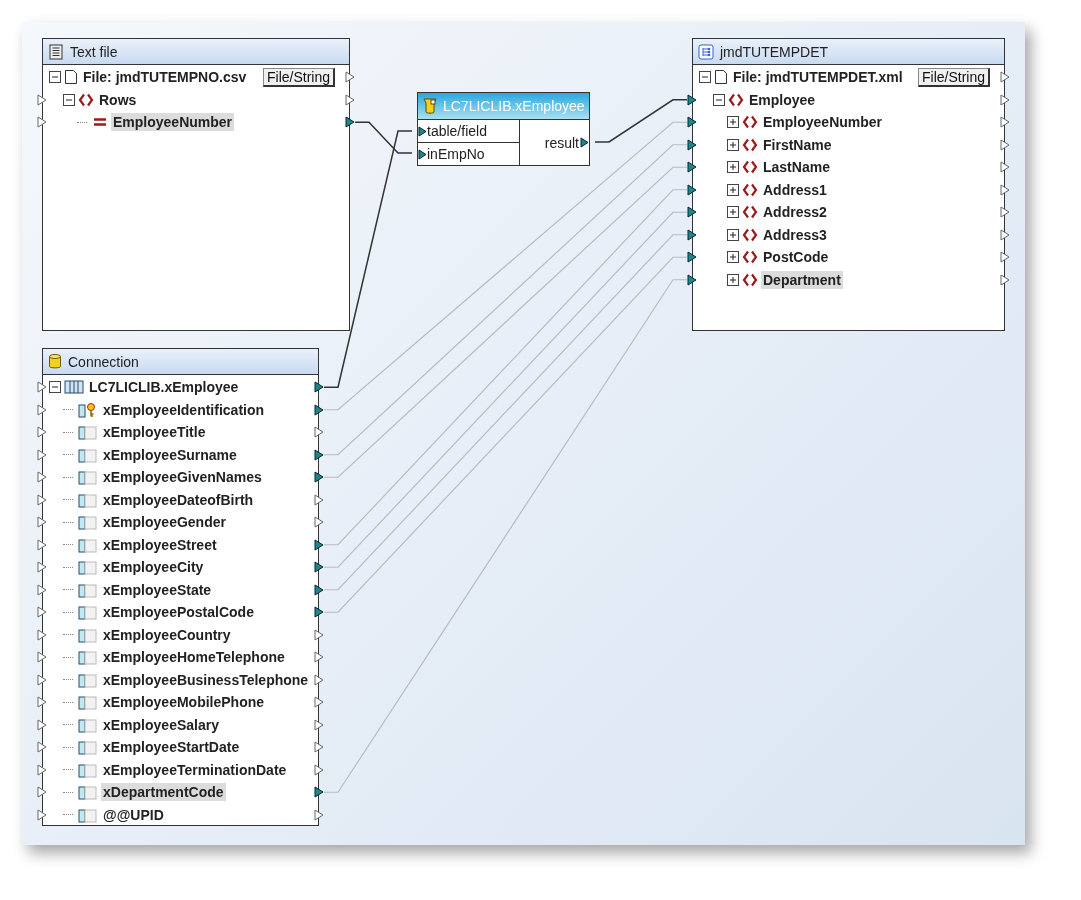 This screenshot has width=1081, height=900. What do you see at coordinates (795, 212) in the screenshot?
I see `tree-item: Address2` at bounding box center [795, 212].